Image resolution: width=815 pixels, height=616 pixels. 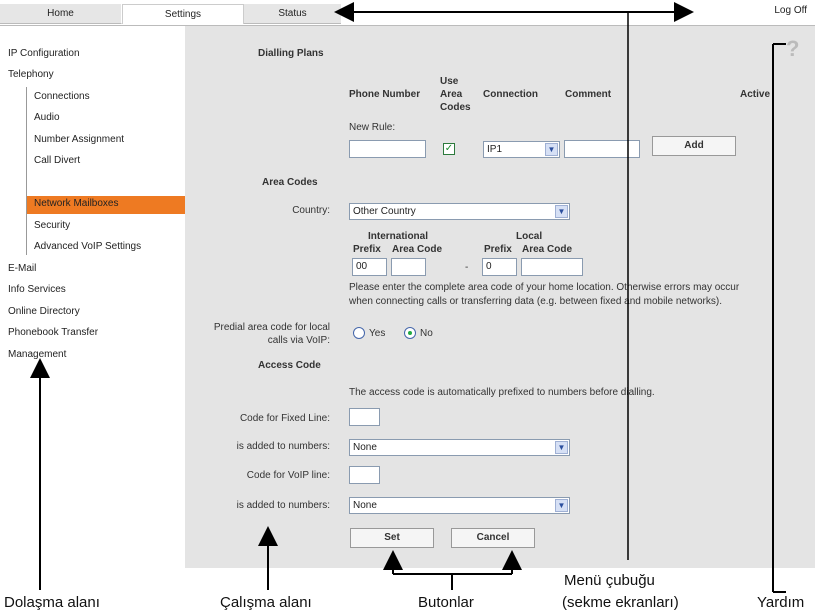 What do you see at coordinates (620, 602) in the screenshot?
I see `caption-menu-2: (sekme ekranları)` at bounding box center [620, 602].